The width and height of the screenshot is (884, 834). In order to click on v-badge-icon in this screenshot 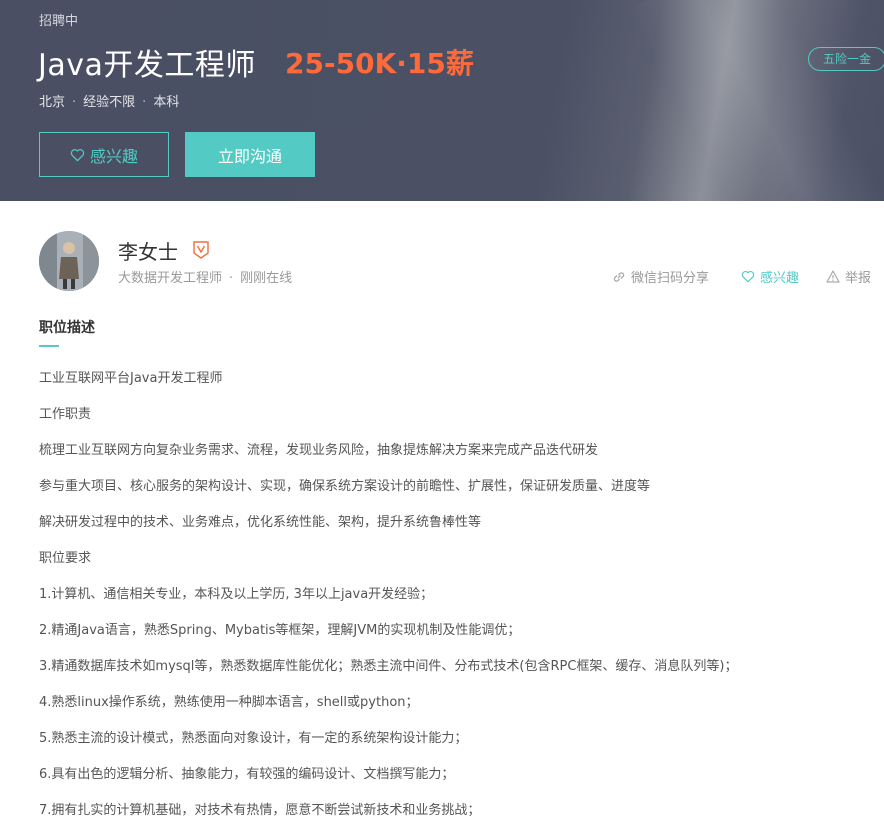, I will do `click(201, 250)`.